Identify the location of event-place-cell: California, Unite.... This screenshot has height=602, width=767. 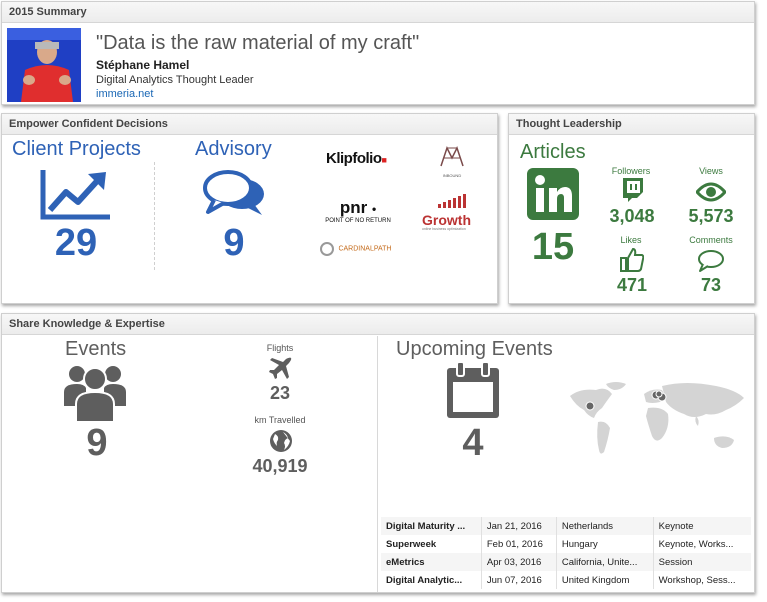
(604, 562).